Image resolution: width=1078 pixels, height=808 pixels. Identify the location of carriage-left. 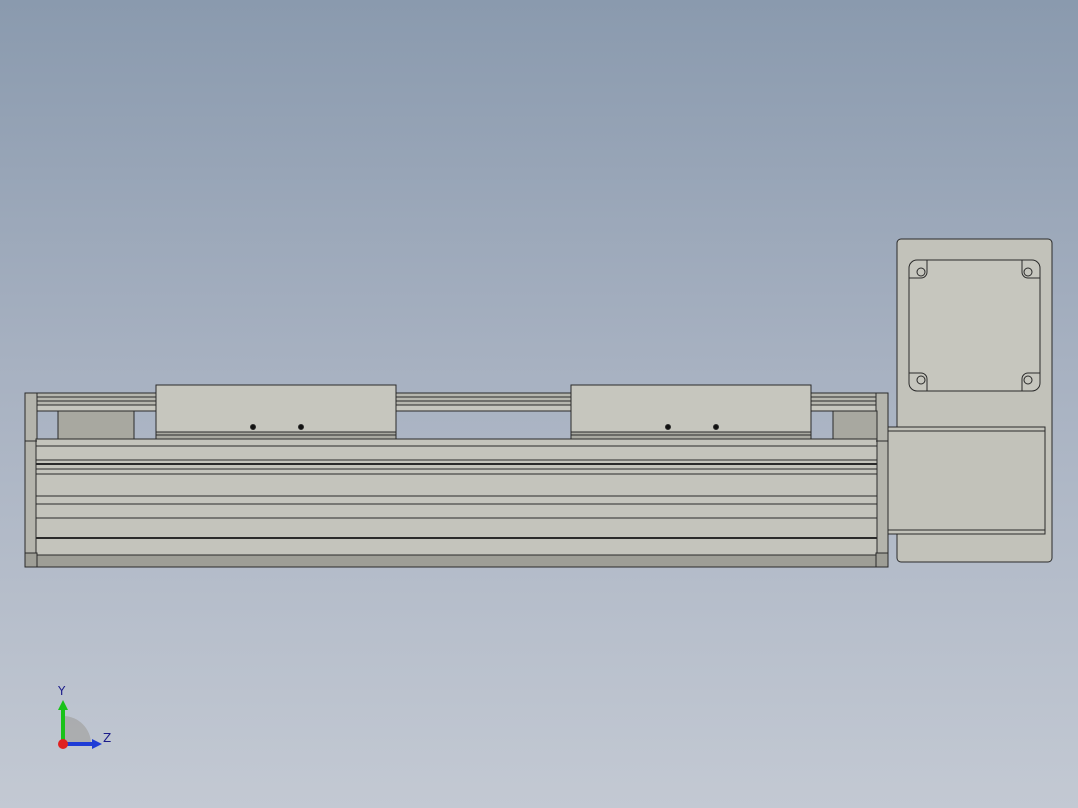
(276, 408).